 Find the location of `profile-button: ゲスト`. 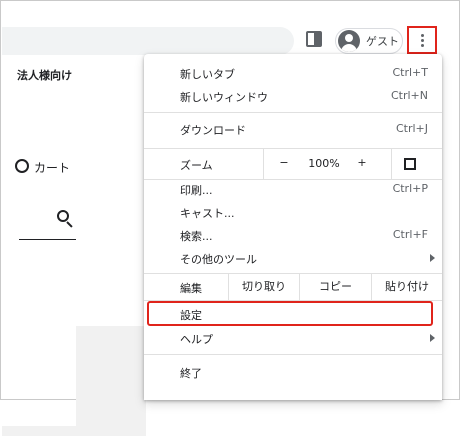

profile-button: ゲスト is located at coordinates (369, 41).